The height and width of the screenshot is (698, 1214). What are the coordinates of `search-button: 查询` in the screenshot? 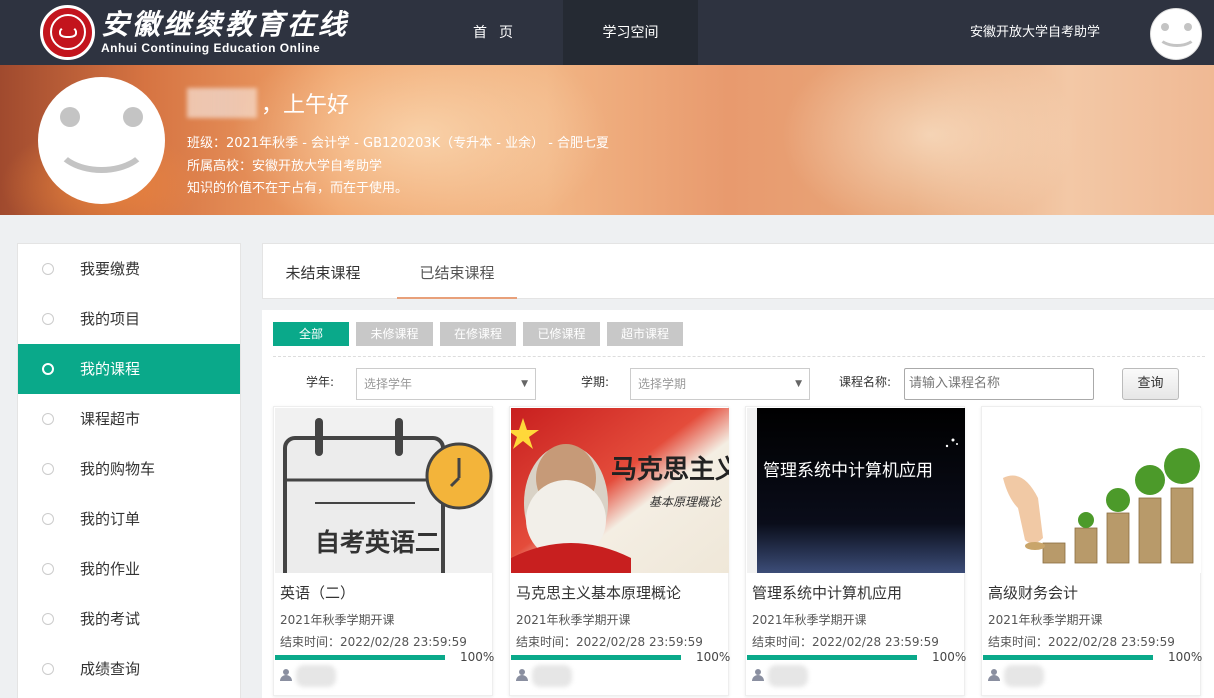 It's located at (1150, 384).